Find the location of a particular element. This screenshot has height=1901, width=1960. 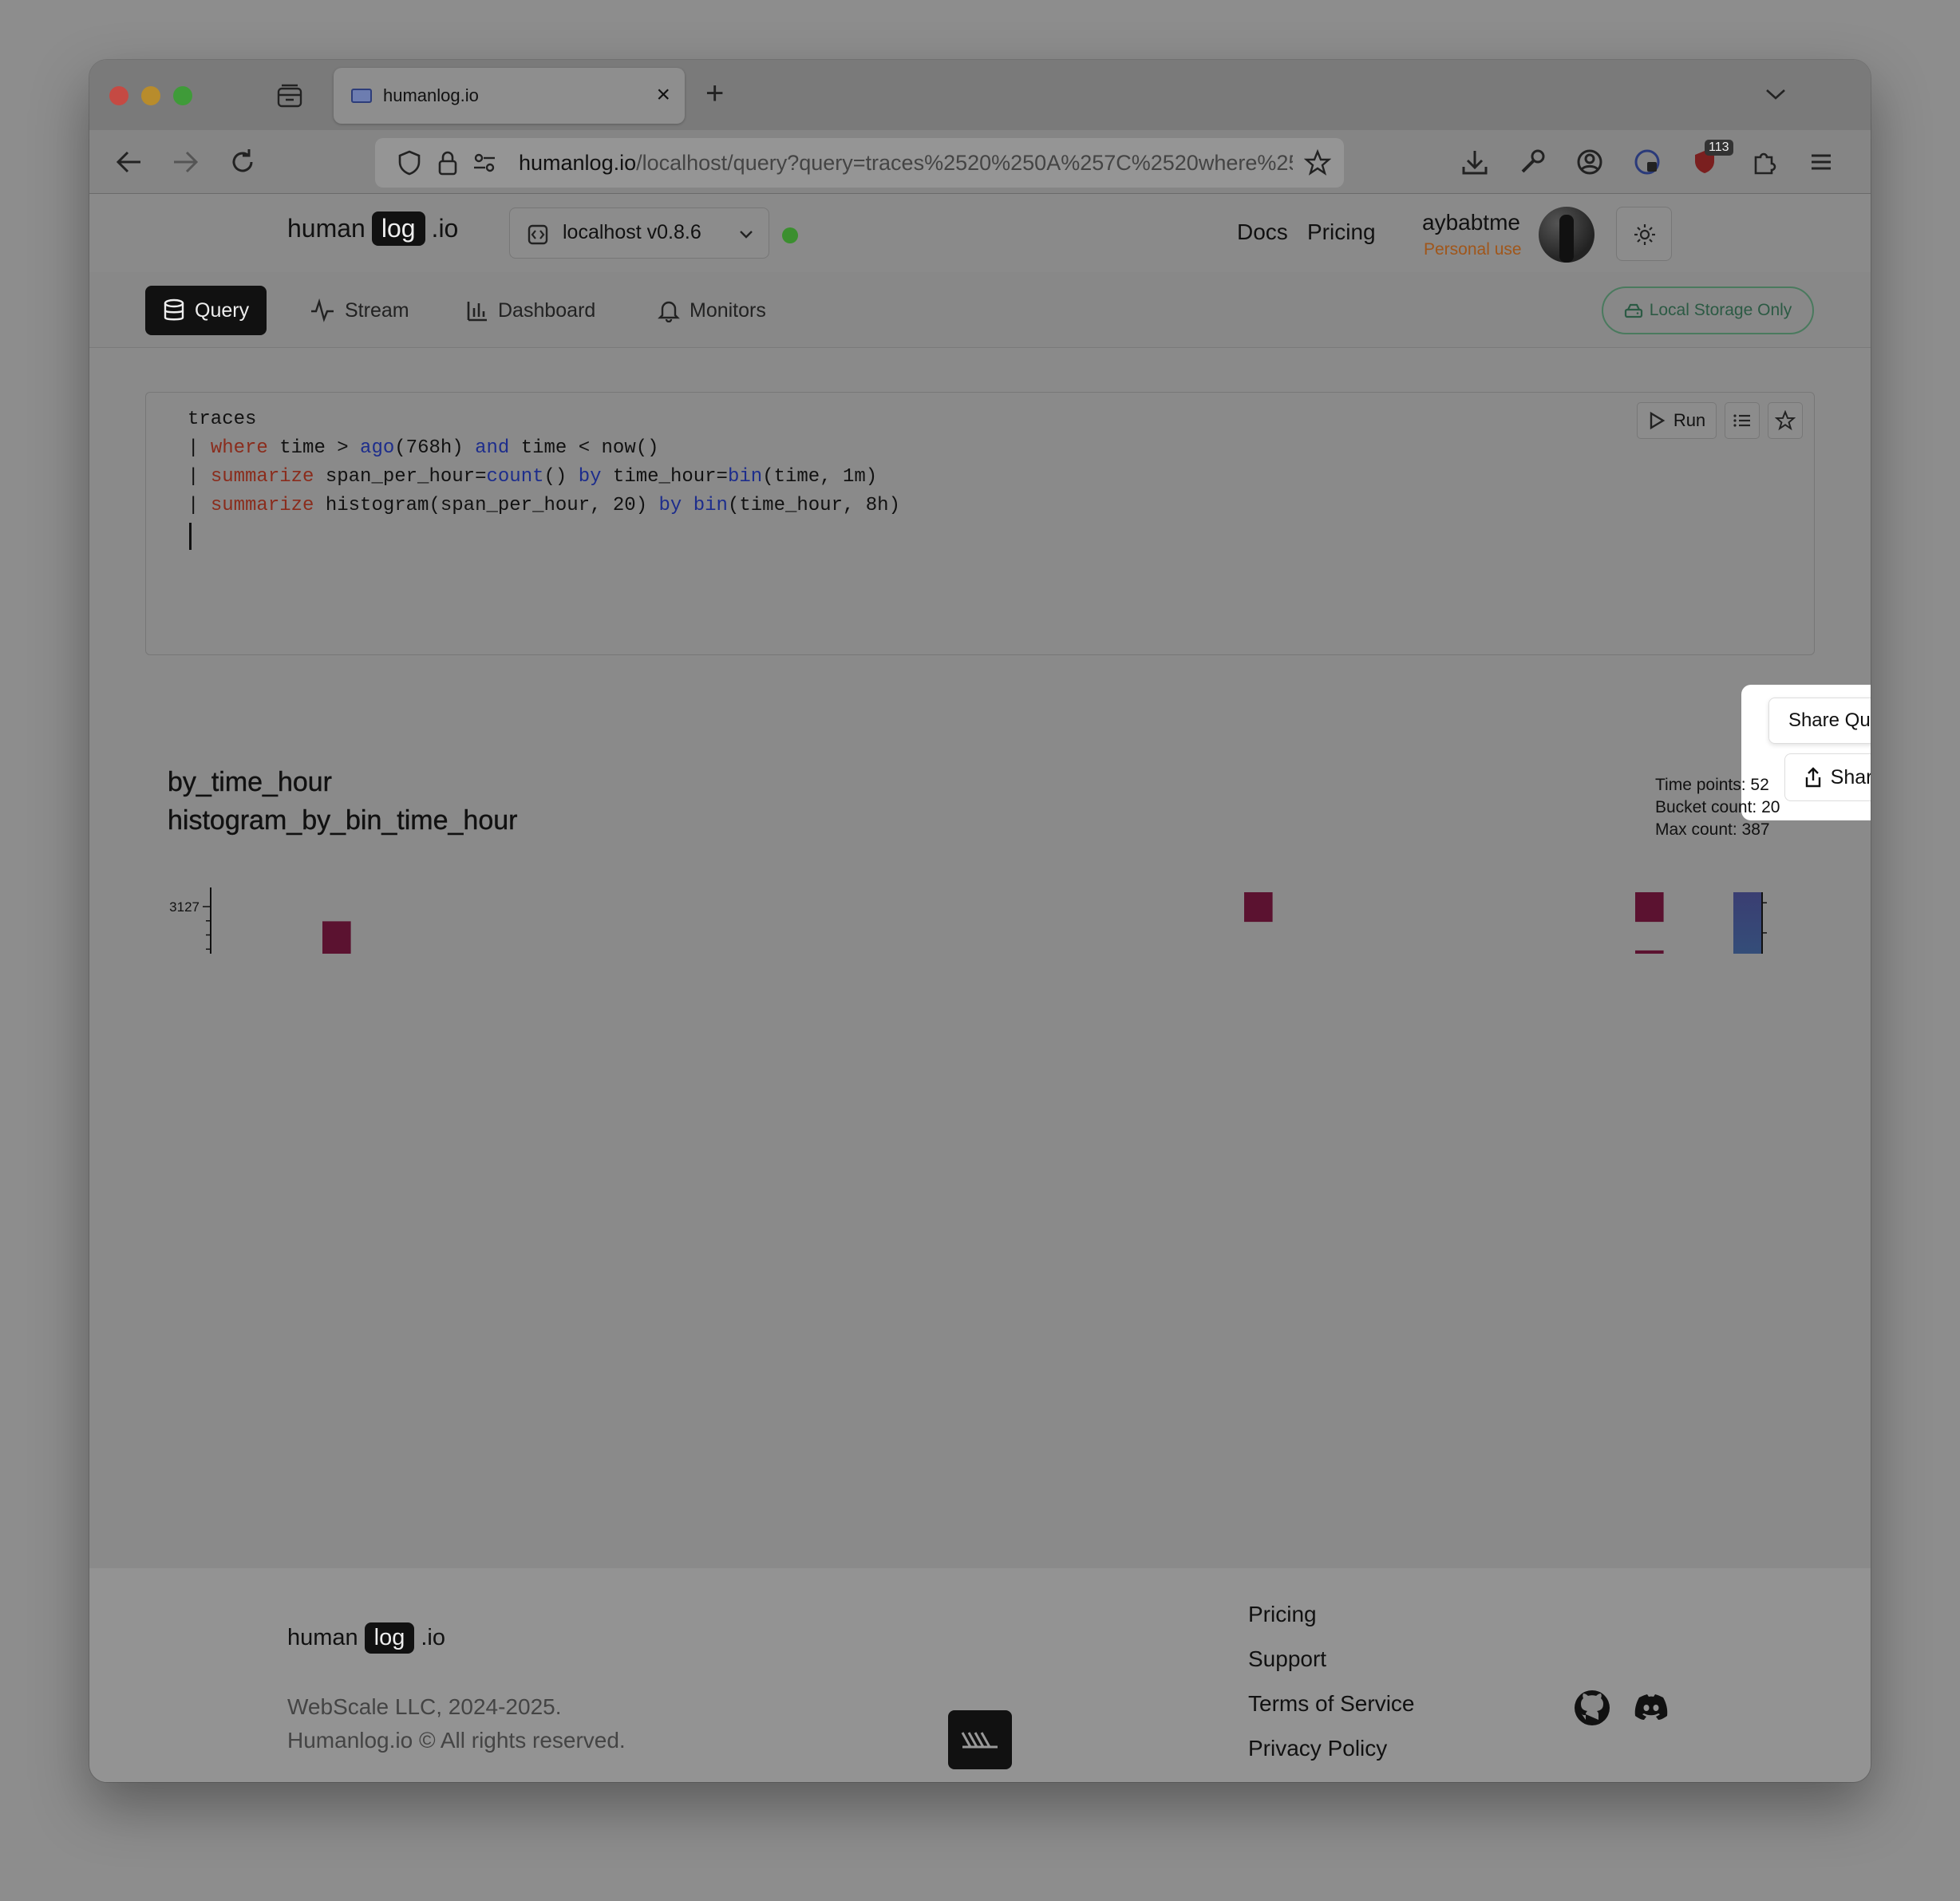

footer-logo: human log .io is located at coordinates (366, 1638).